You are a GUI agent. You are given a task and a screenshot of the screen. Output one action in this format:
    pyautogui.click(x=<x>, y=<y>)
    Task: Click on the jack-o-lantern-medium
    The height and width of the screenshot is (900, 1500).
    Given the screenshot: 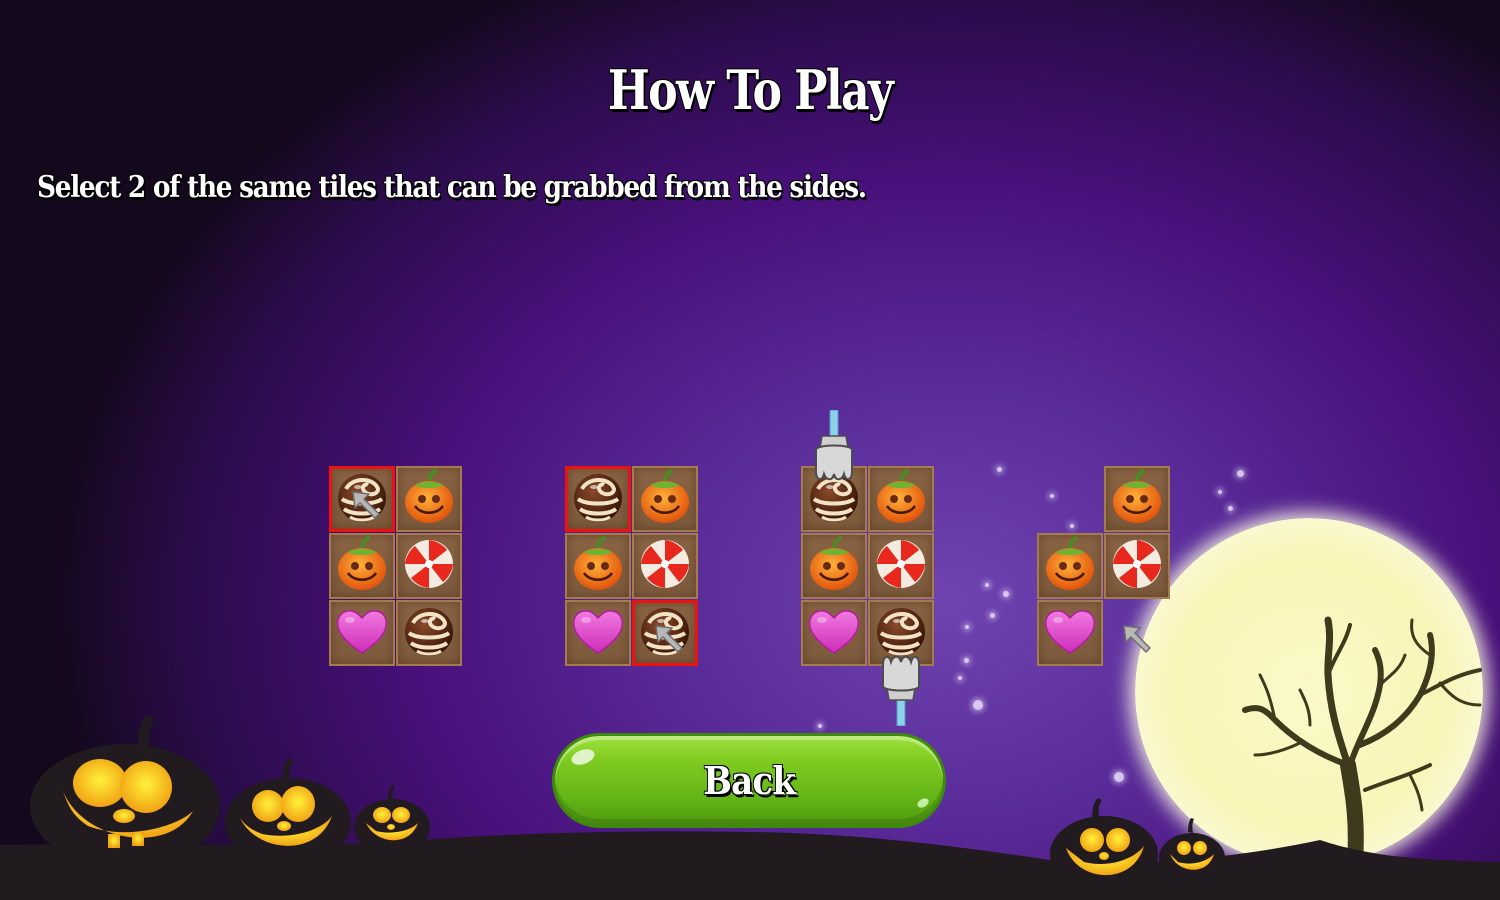 What is the action you would take?
    pyautogui.click(x=288, y=812)
    